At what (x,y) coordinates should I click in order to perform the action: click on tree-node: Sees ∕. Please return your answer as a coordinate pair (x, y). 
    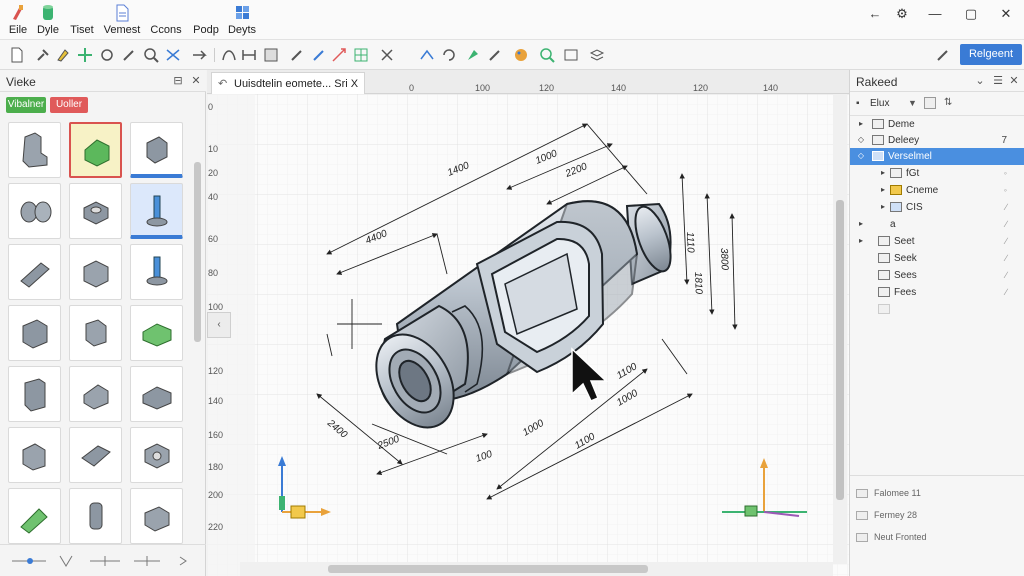
    Looking at the image, I should click on (937, 275).